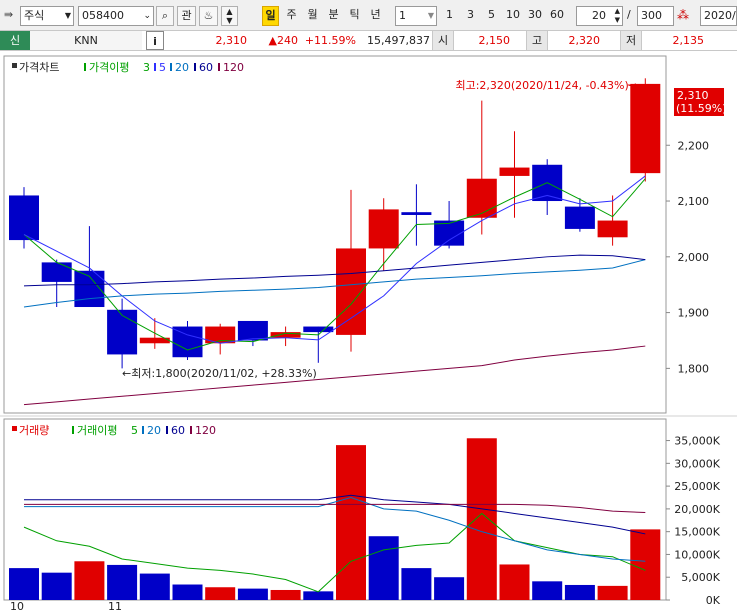 This screenshot has height=614, width=737. Describe the element at coordinates (398, 40) in the screenshot. I see `volume-value: 15,497,837` at that location.